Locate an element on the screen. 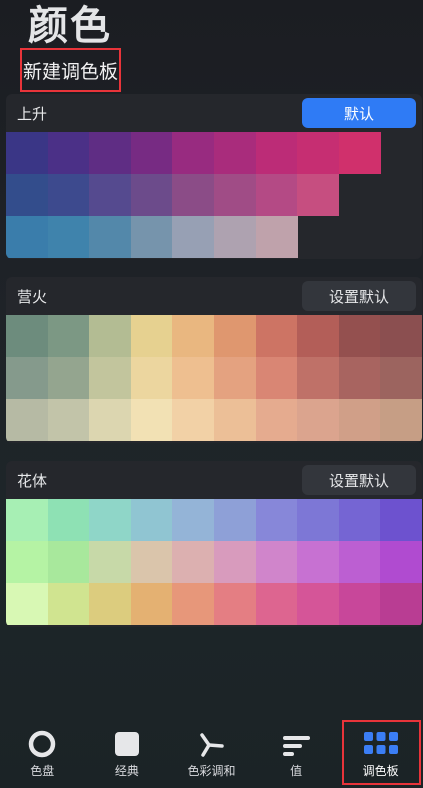 This screenshot has width=423, height=788. default-button: 默认 is located at coordinates (359, 113).